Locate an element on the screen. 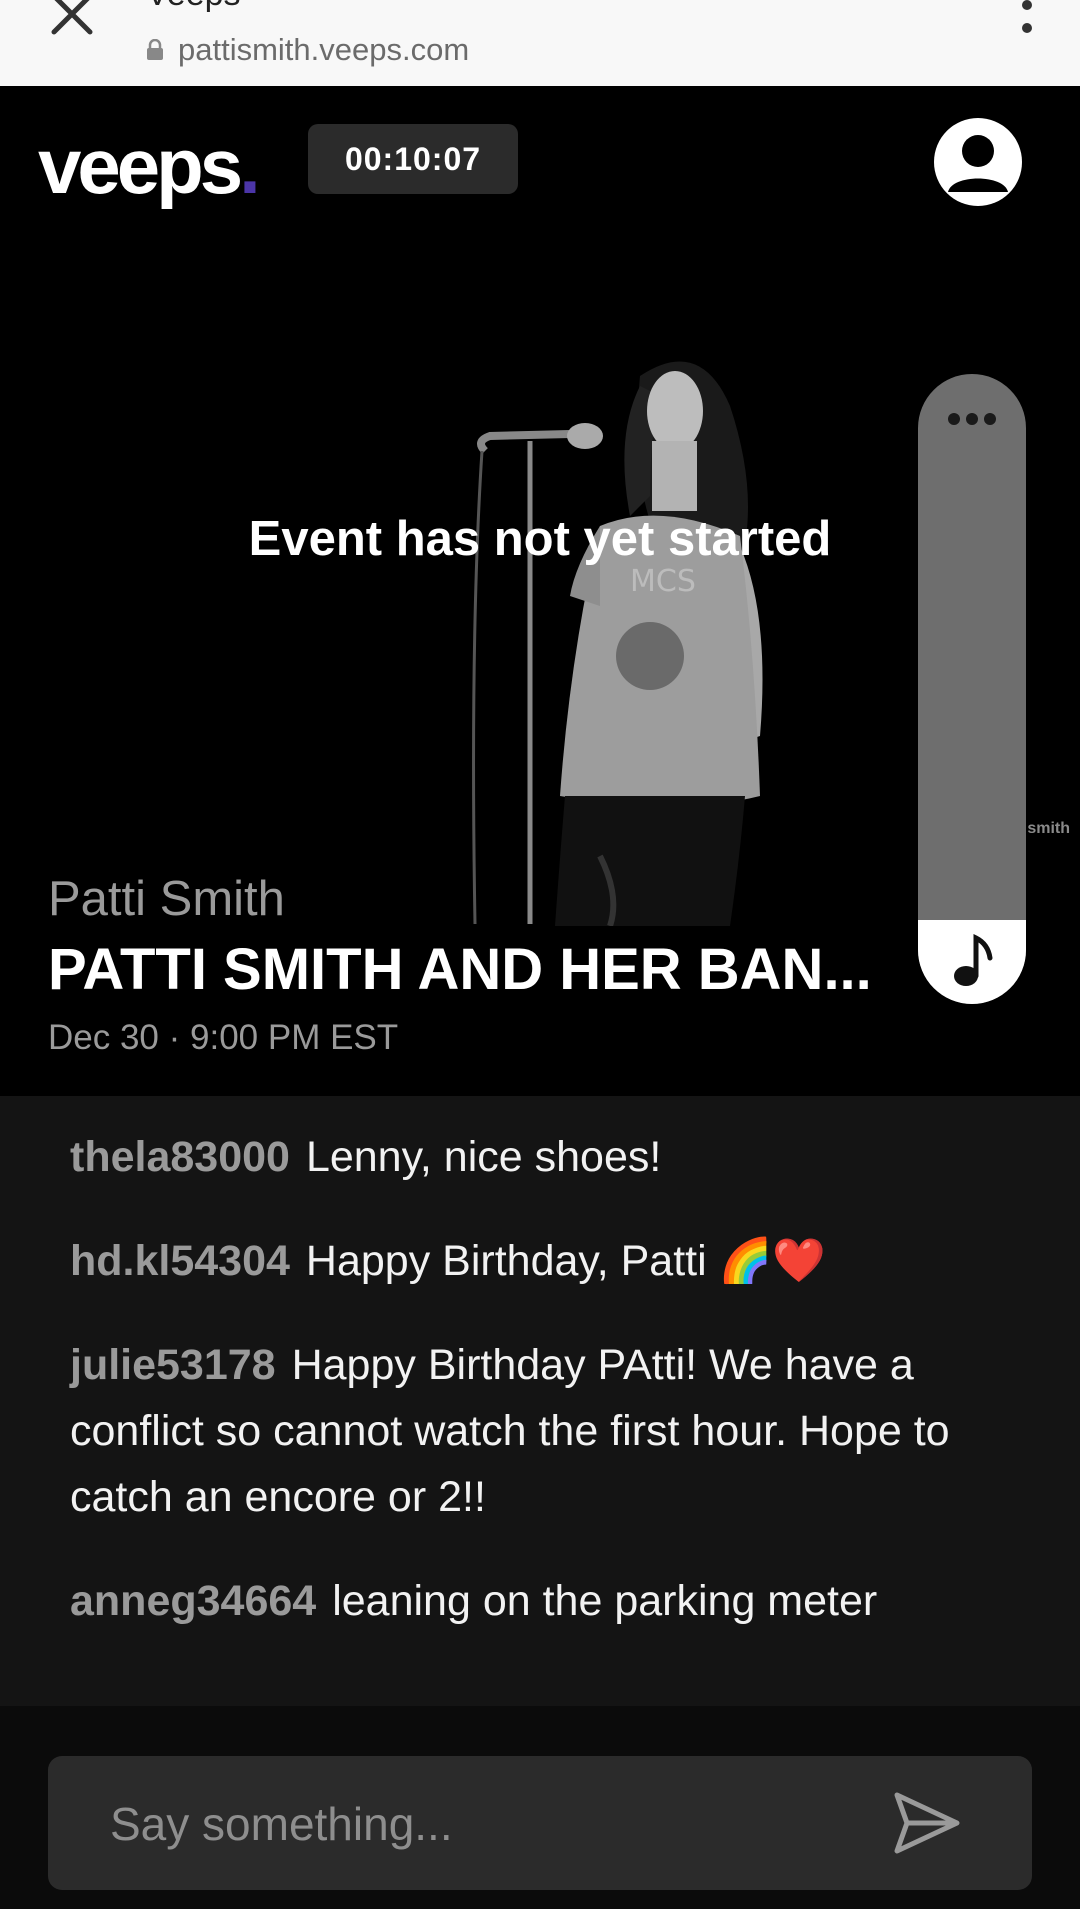  chat-message: anneg34664 leaning on the parking meter is located at coordinates (520, 1601).